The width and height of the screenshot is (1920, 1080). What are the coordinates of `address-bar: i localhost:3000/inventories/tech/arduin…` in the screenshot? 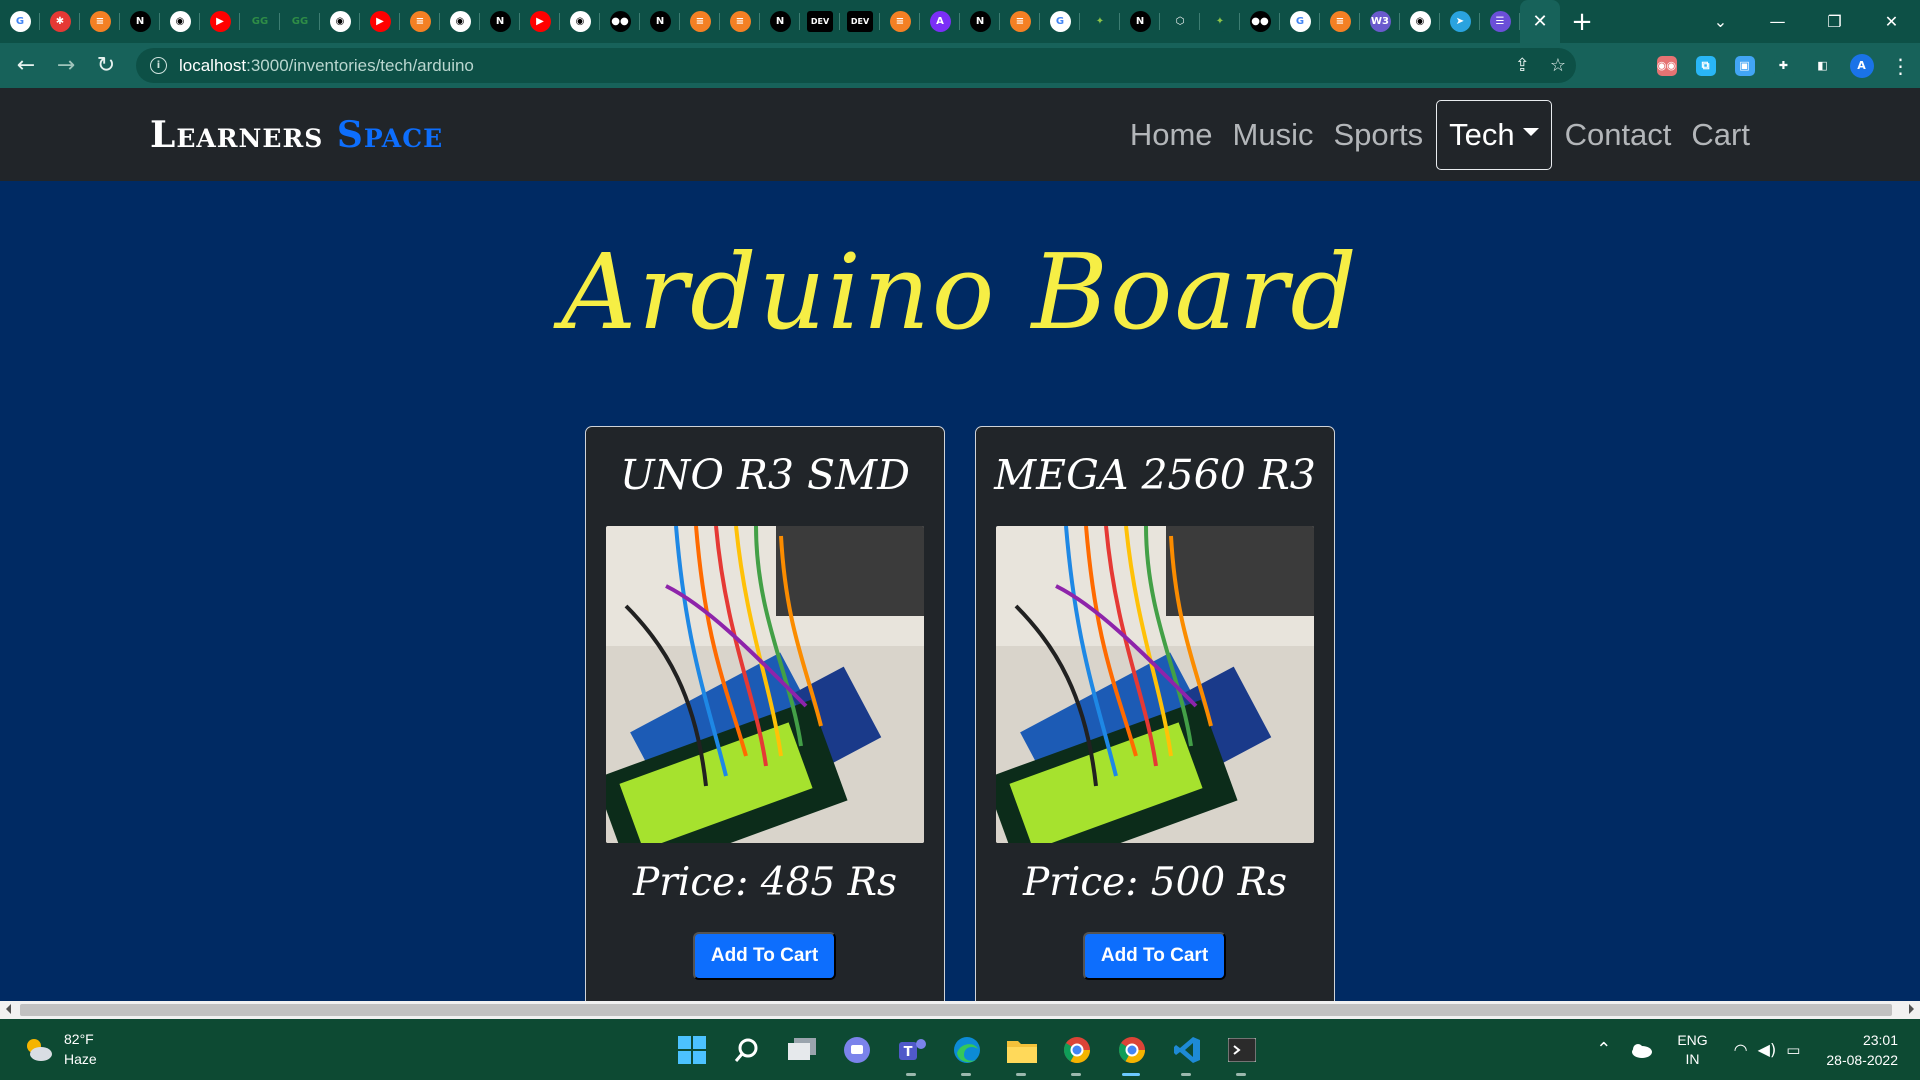 It's located at (856, 65).